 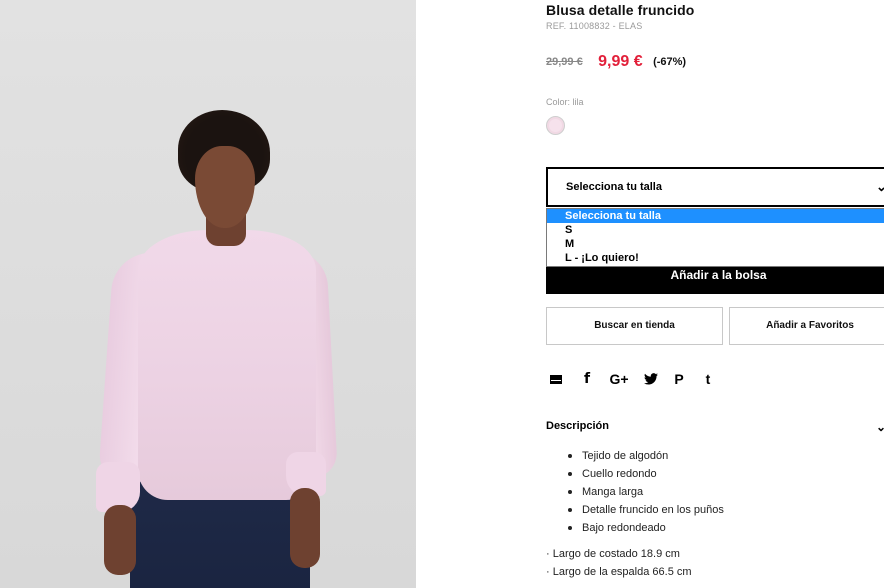 I want to click on size-option-placeholder: Selecciona tu talla, so click(x=715, y=216).